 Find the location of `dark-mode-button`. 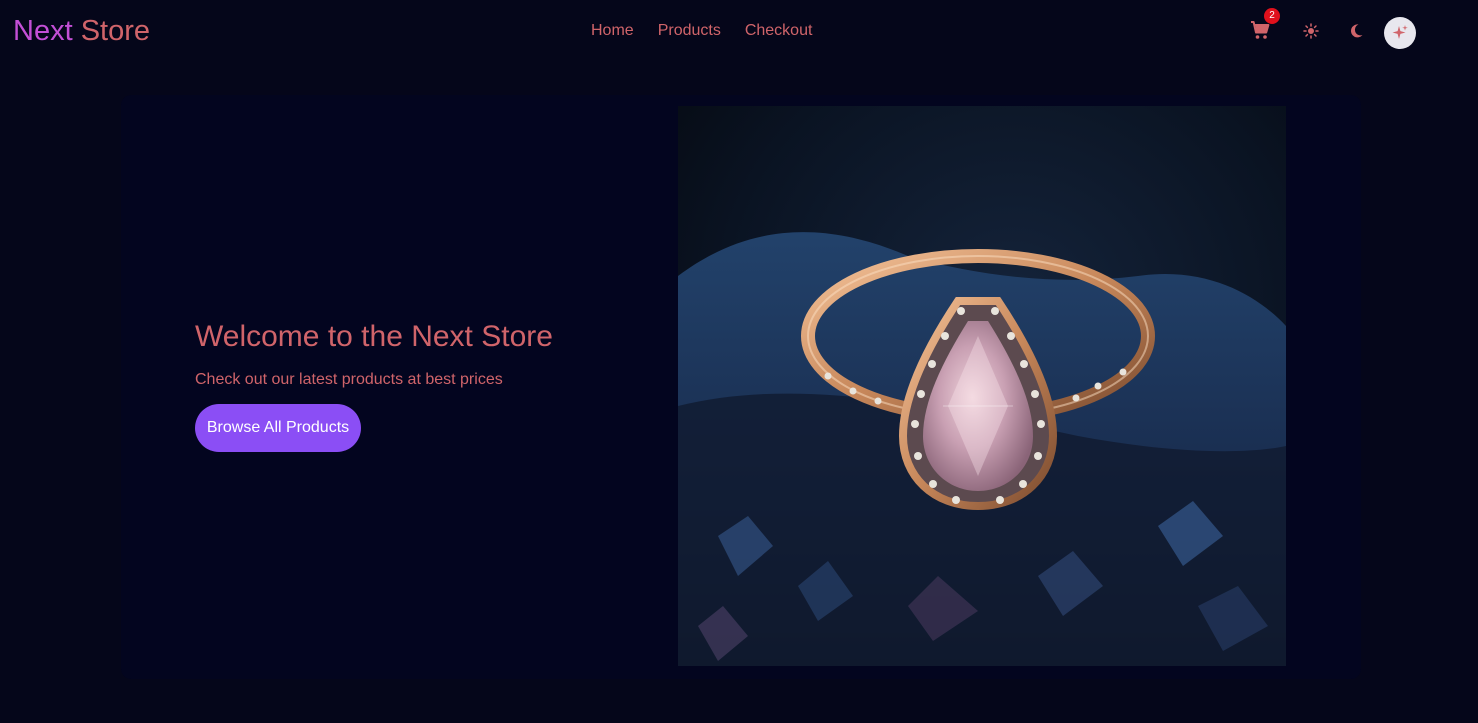

dark-mode-button is located at coordinates (1356, 31).